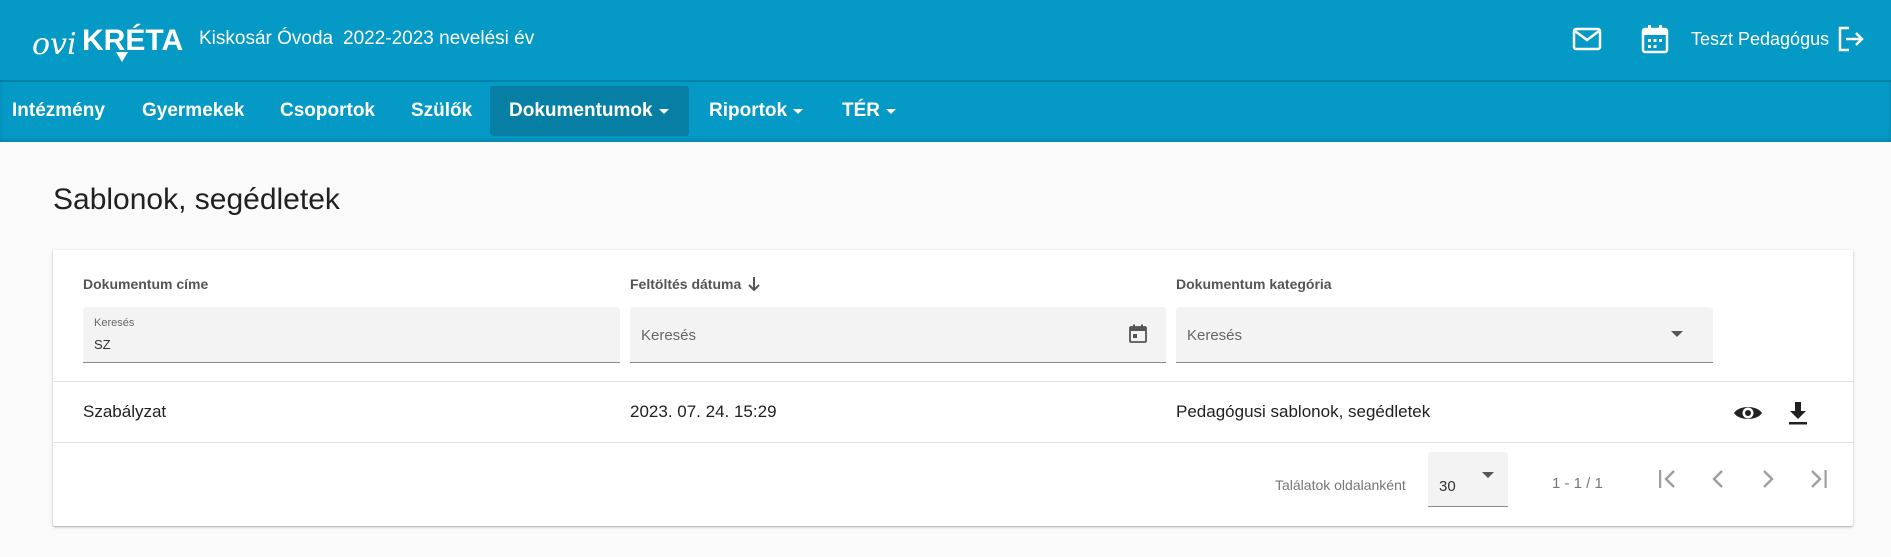 The image size is (1891, 557). I want to click on column-header-date: Feltöltés dátuma, so click(695, 284).